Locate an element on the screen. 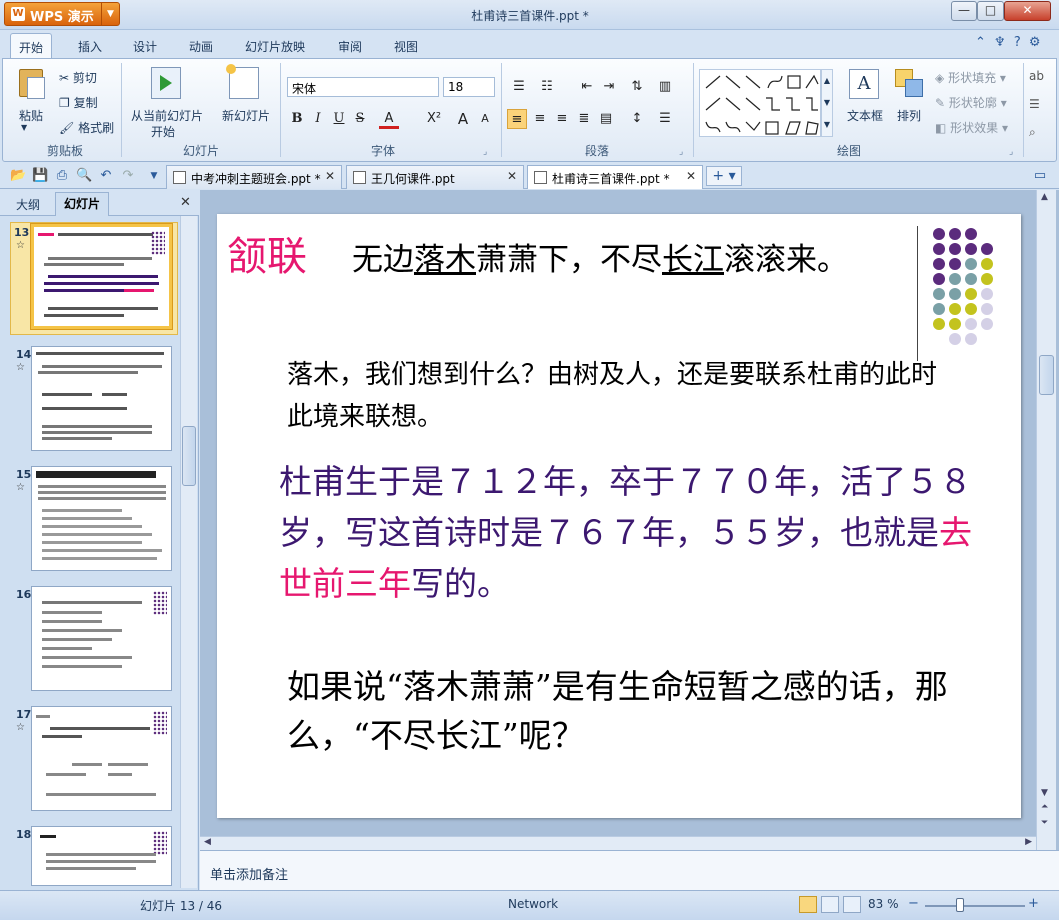 The width and height of the screenshot is (1059, 920). zoom-out-icon: − is located at coordinates (913, 903).